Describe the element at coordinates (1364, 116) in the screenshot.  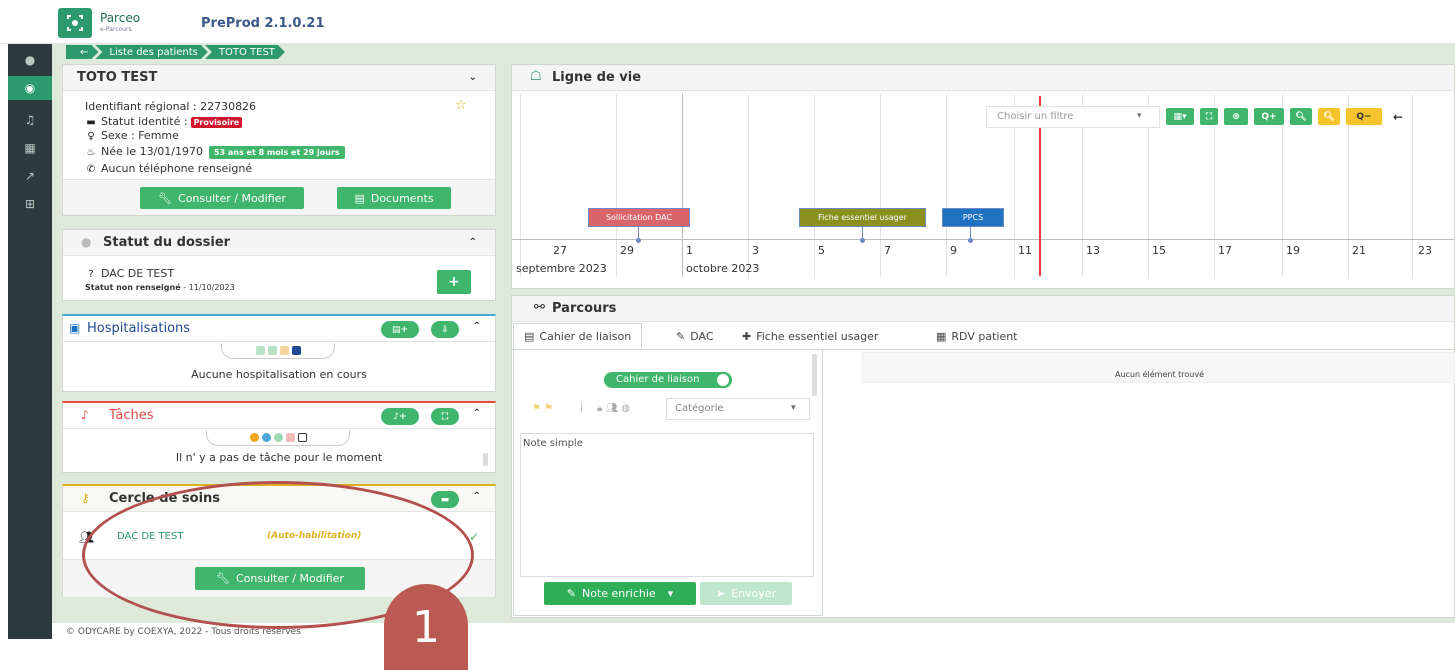
I see `zoom-out-minus-button: Q−` at that location.